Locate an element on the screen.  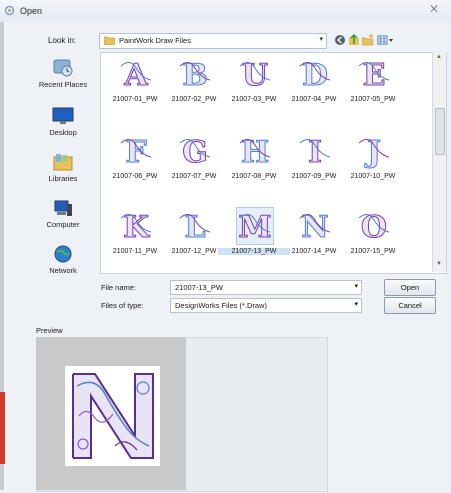
letter-design-icon: G is located at coordinates (195, 153).